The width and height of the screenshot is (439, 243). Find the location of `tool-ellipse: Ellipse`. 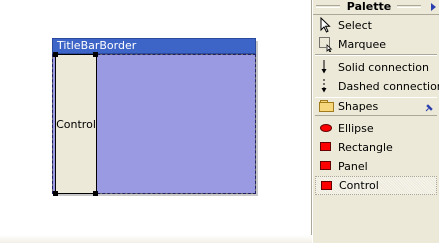

tool-ellipse: Ellipse is located at coordinates (376, 128).